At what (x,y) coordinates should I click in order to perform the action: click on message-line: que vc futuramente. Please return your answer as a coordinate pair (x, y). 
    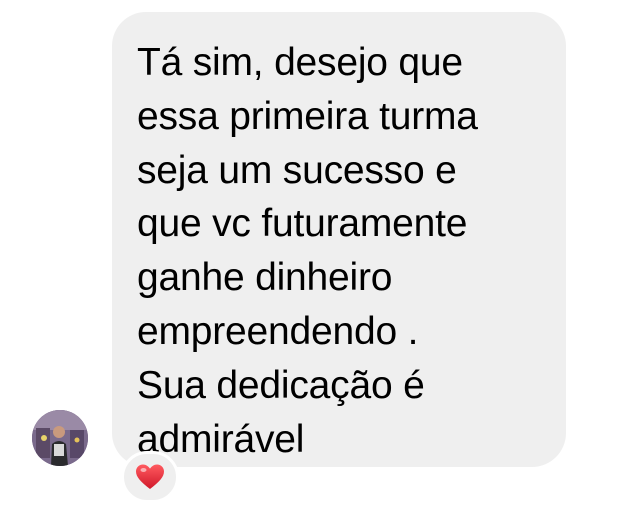
    Looking at the image, I should click on (302, 224).